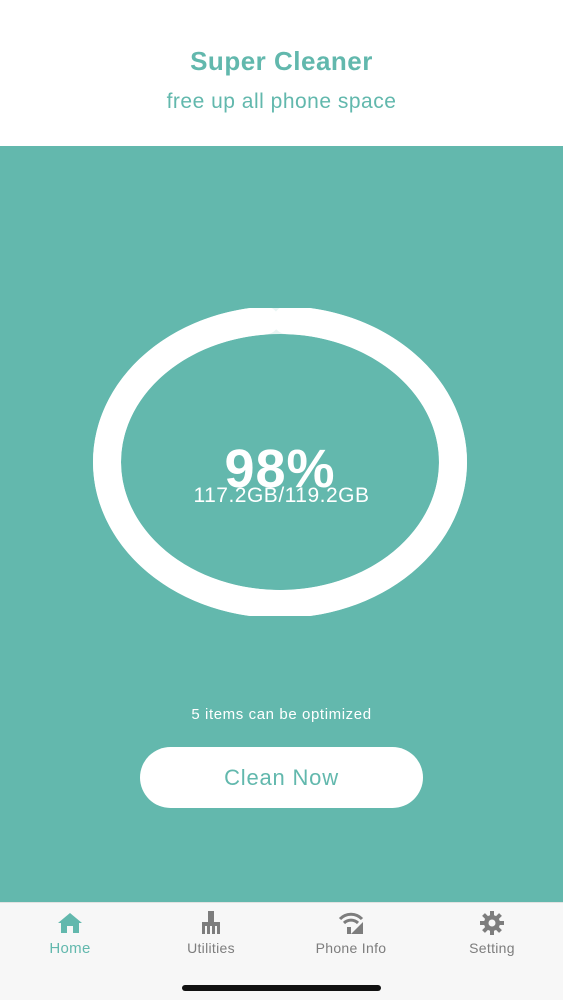 The width and height of the screenshot is (563, 1000). I want to click on clean-now-button: Clean Now, so click(281, 777).